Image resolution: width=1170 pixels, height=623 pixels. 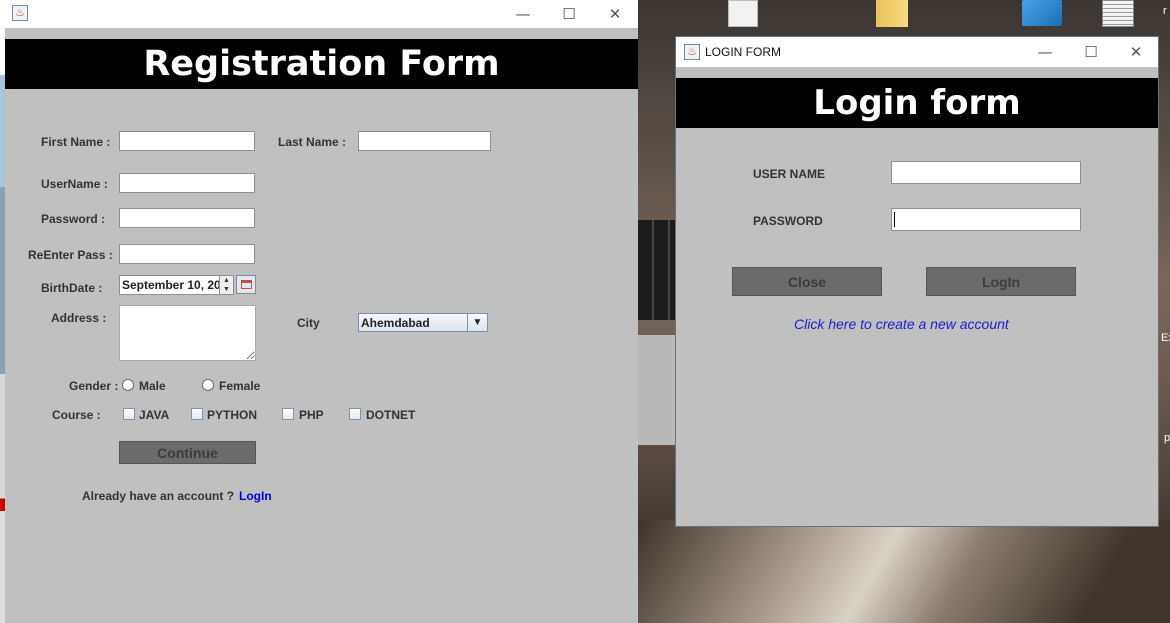 I want to click on calendar-icon, so click(x=246, y=284).